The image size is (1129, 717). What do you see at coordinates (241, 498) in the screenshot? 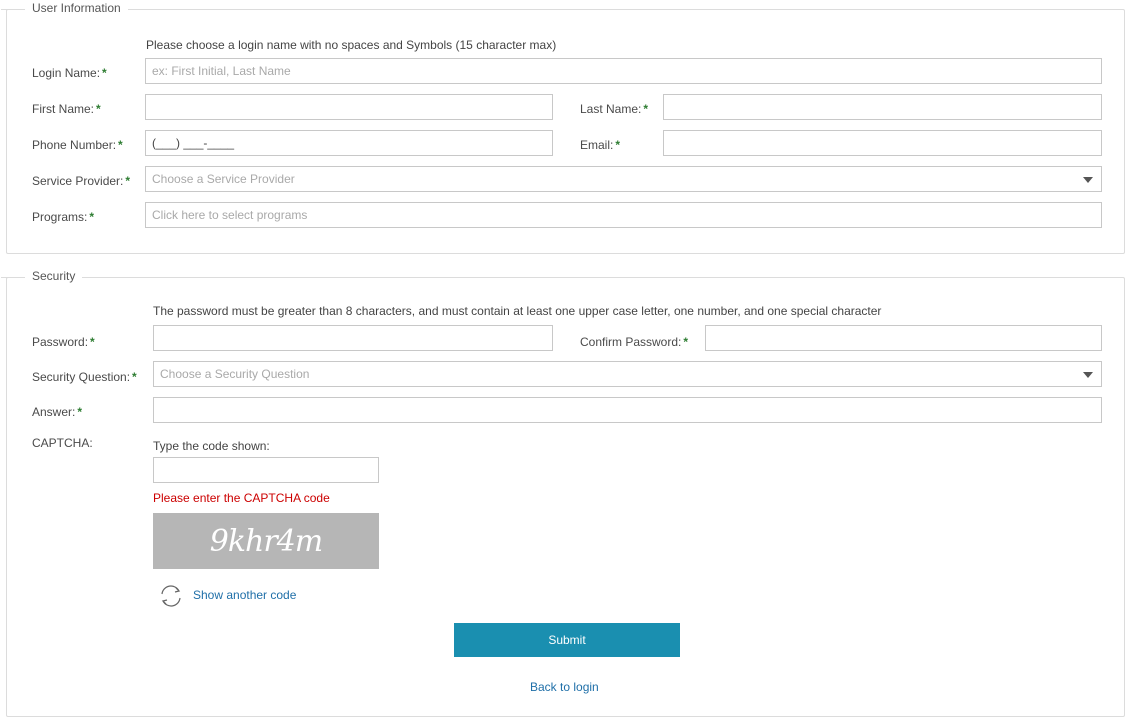
I see `captcha-error: Please enter the CAPTCHA code` at bounding box center [241, 498].